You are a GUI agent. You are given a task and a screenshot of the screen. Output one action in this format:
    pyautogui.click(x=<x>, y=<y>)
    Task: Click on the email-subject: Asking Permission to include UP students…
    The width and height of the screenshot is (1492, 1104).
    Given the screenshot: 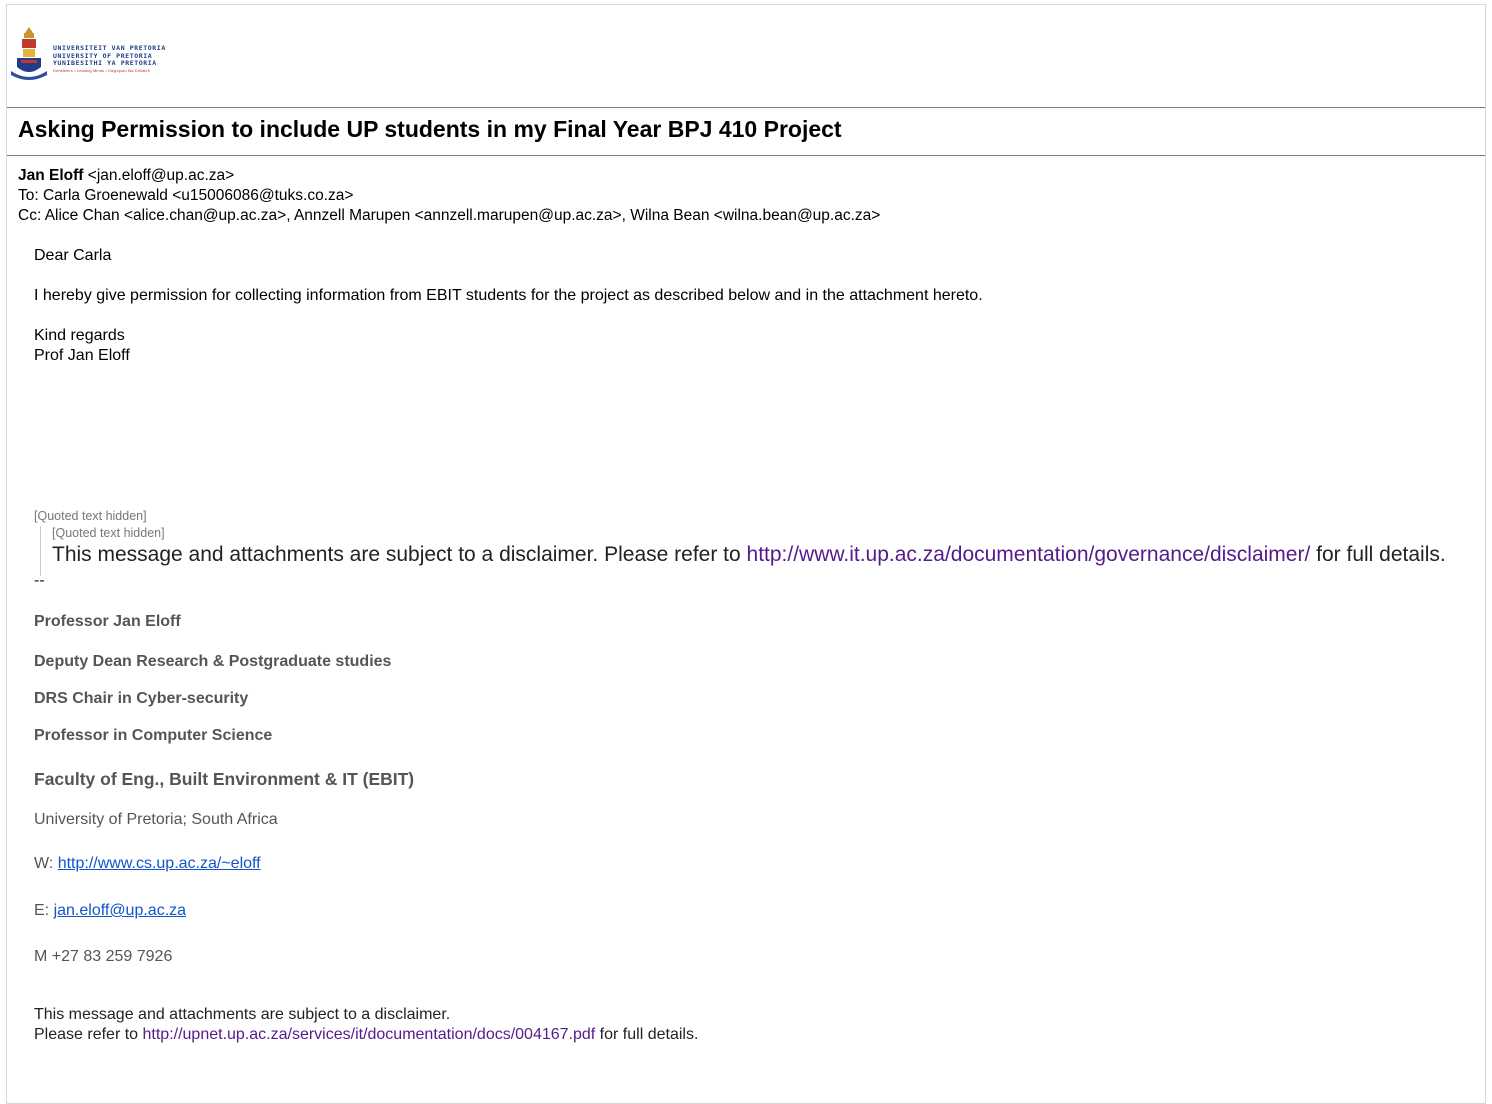 What is the action you would take?
    pyautogui.click(x=430, y=129)
    